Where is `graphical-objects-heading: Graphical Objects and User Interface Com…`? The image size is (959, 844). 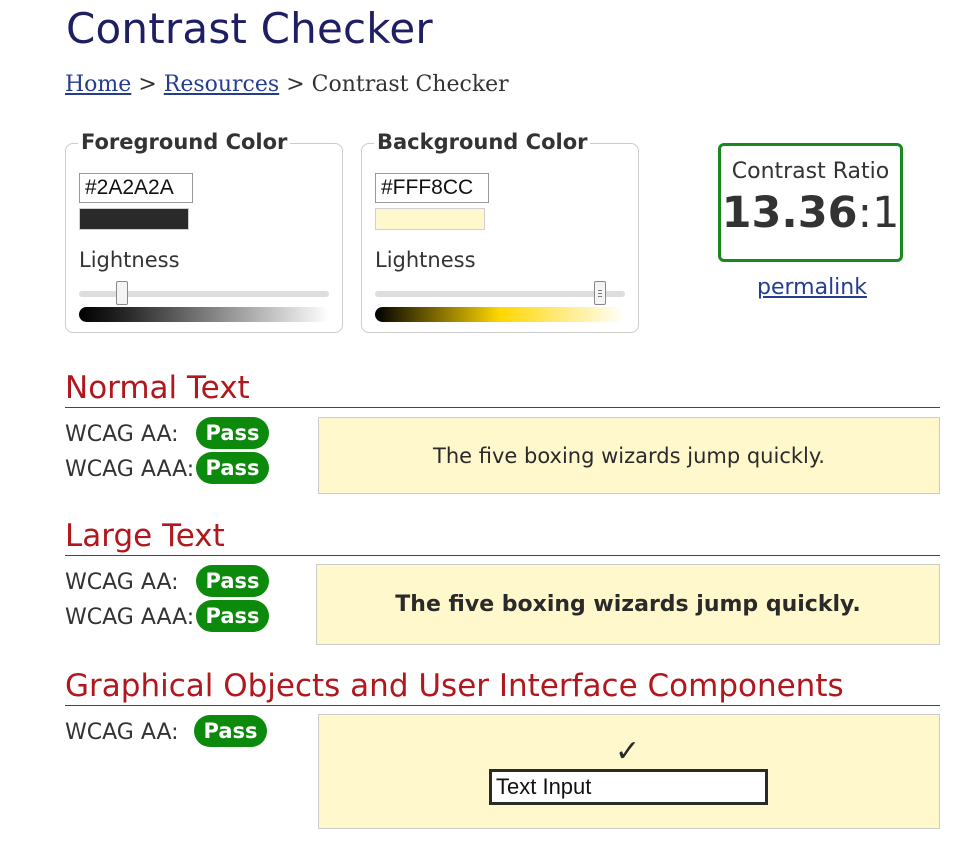
graphical-objects-heading: Graphical Objects and User Interface Com… is located at coordinates (502, 686).